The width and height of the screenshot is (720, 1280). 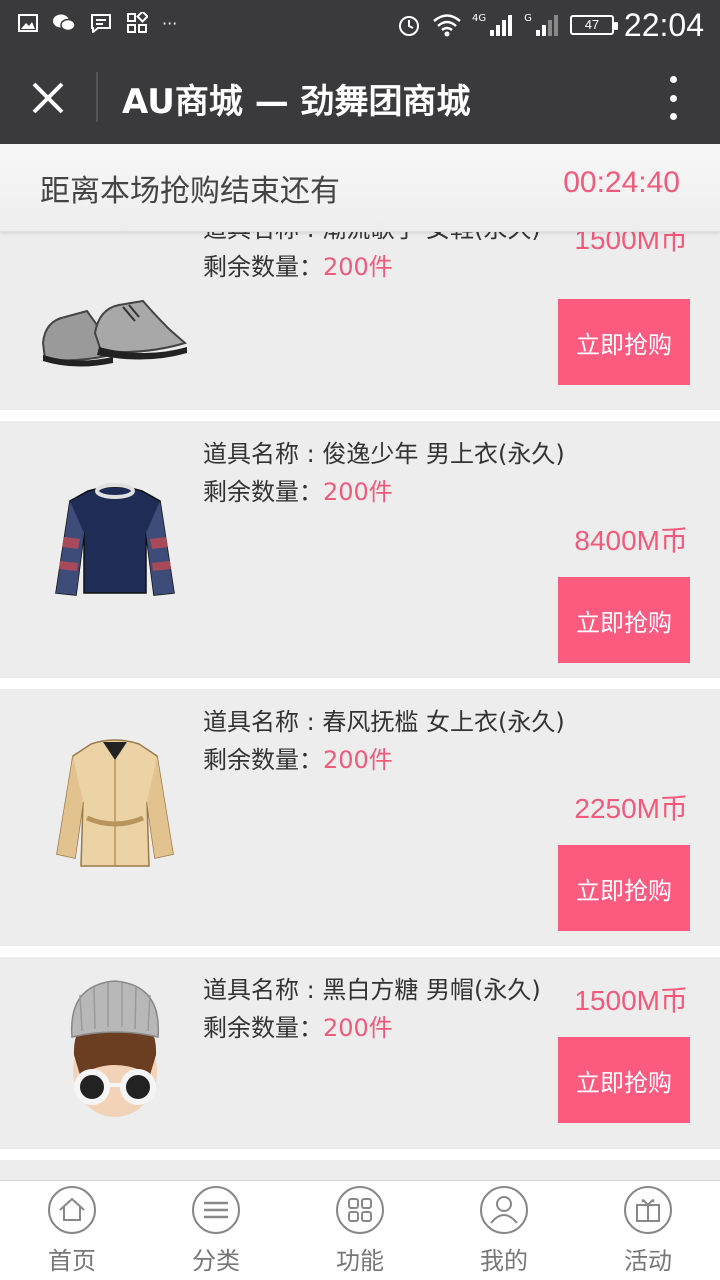 I want to click on gift-icon, so click(x=648, y=1210).